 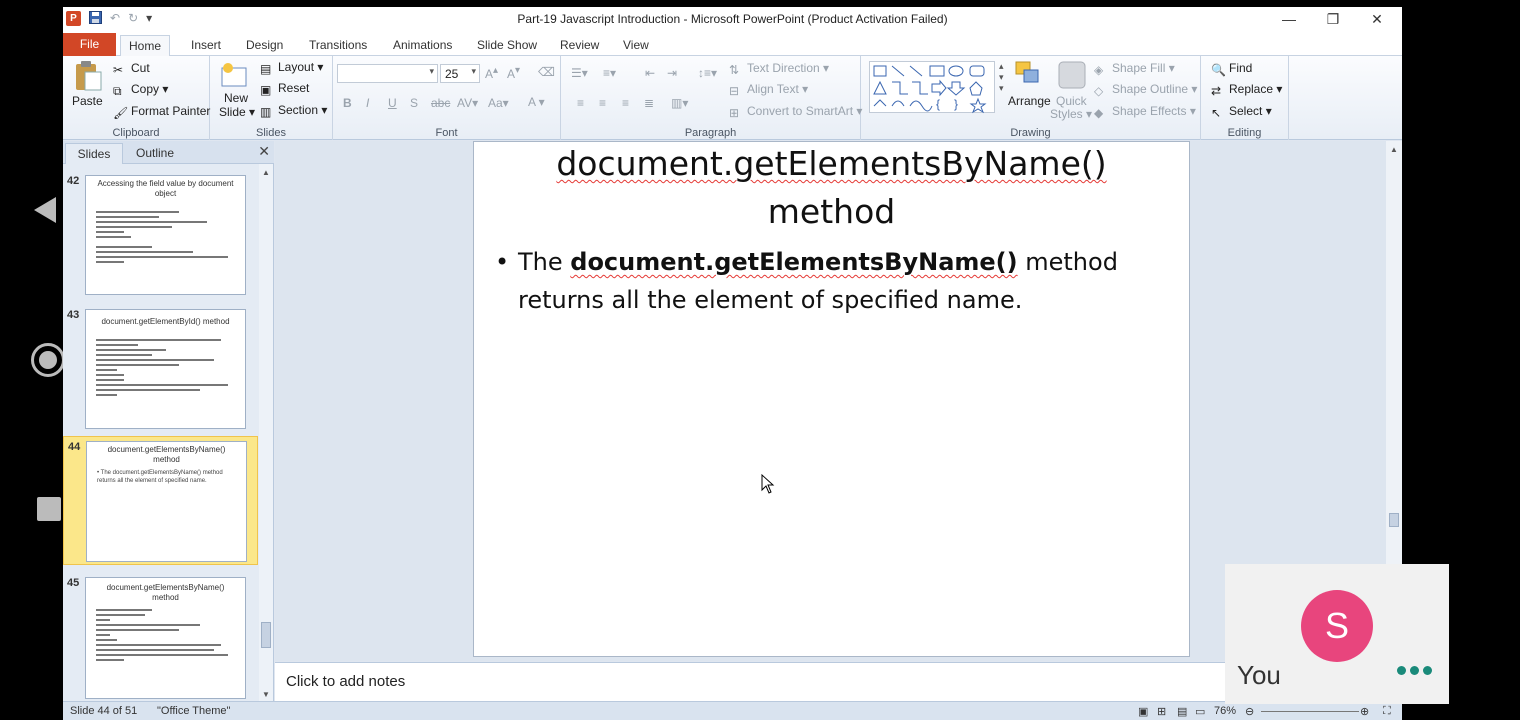 I want to click on shape-outline-button: ◇ Shape Outline ▾, so click(x=1145, y=90).